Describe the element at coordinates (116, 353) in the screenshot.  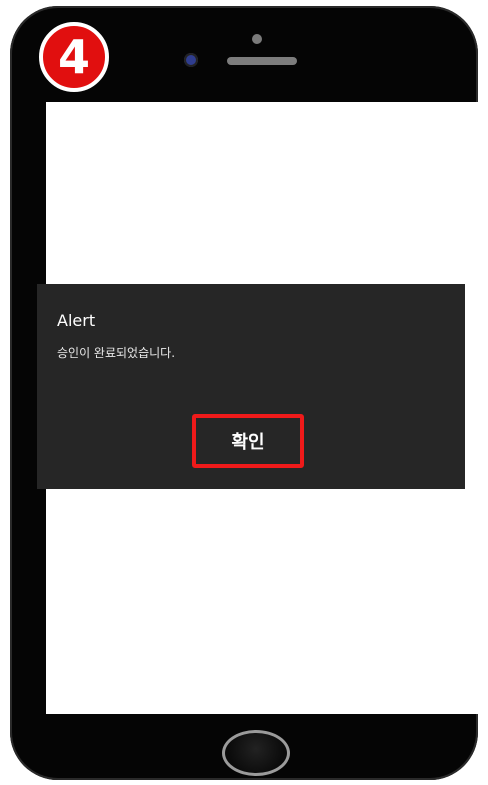
I see `alert-message: 승인이 완료되었습니다.` at that location.